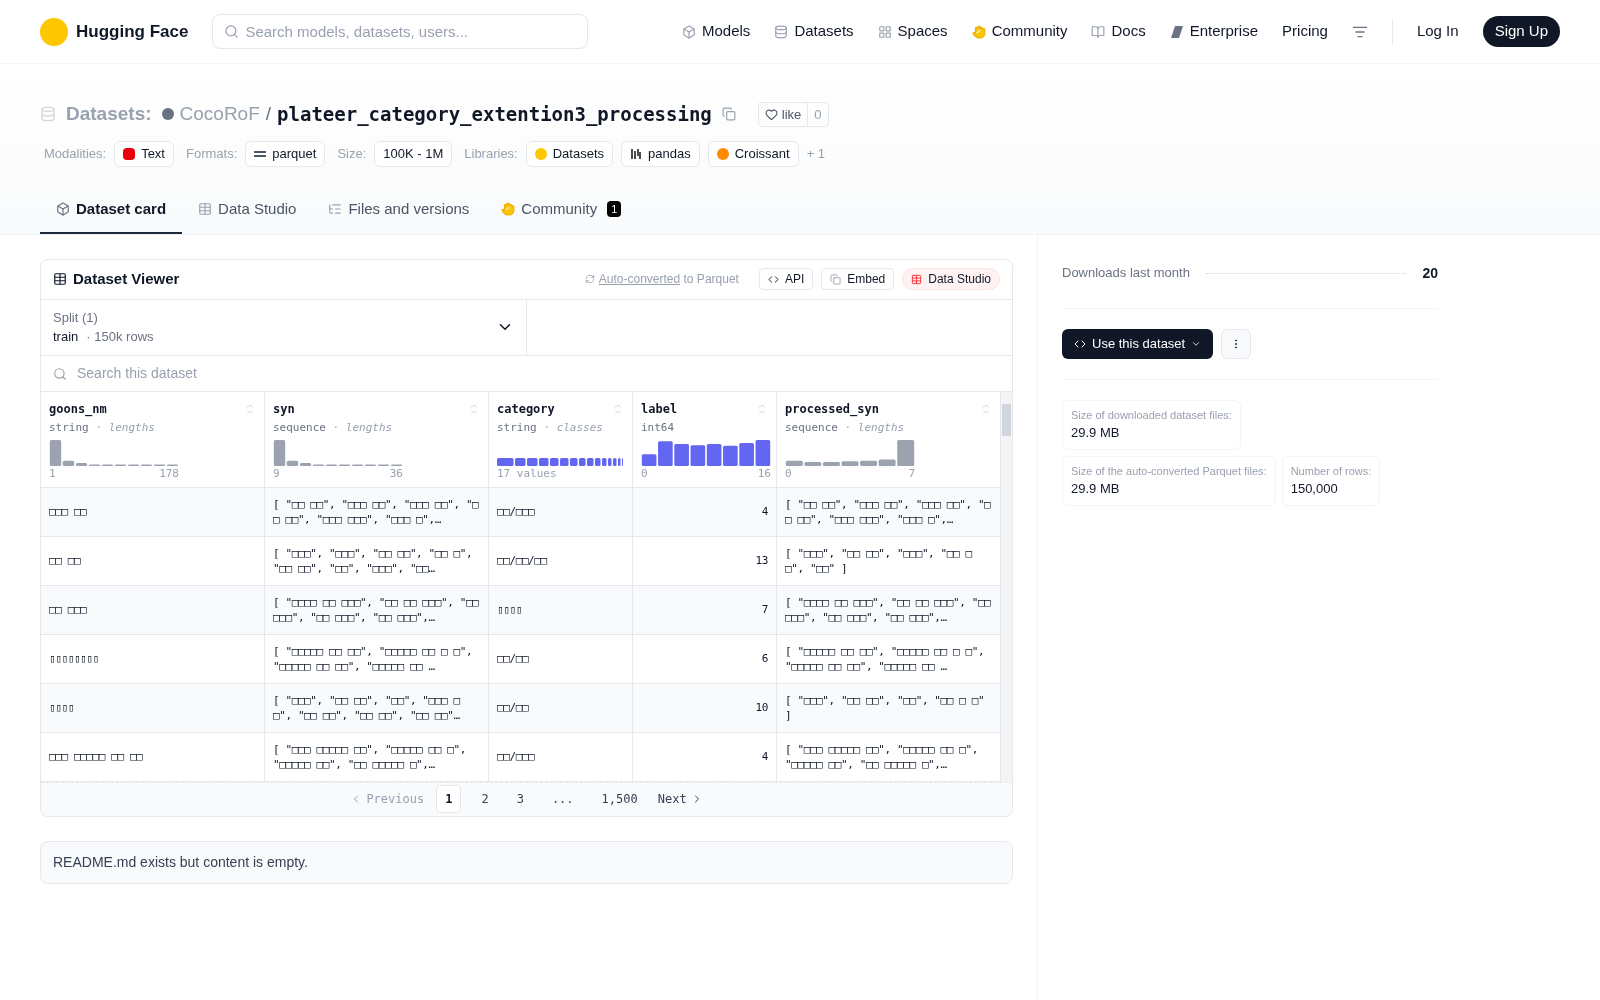 The width and height of the screenshot is (1600, 1000). I want to click on axis-label: 7, so click(911, 474).